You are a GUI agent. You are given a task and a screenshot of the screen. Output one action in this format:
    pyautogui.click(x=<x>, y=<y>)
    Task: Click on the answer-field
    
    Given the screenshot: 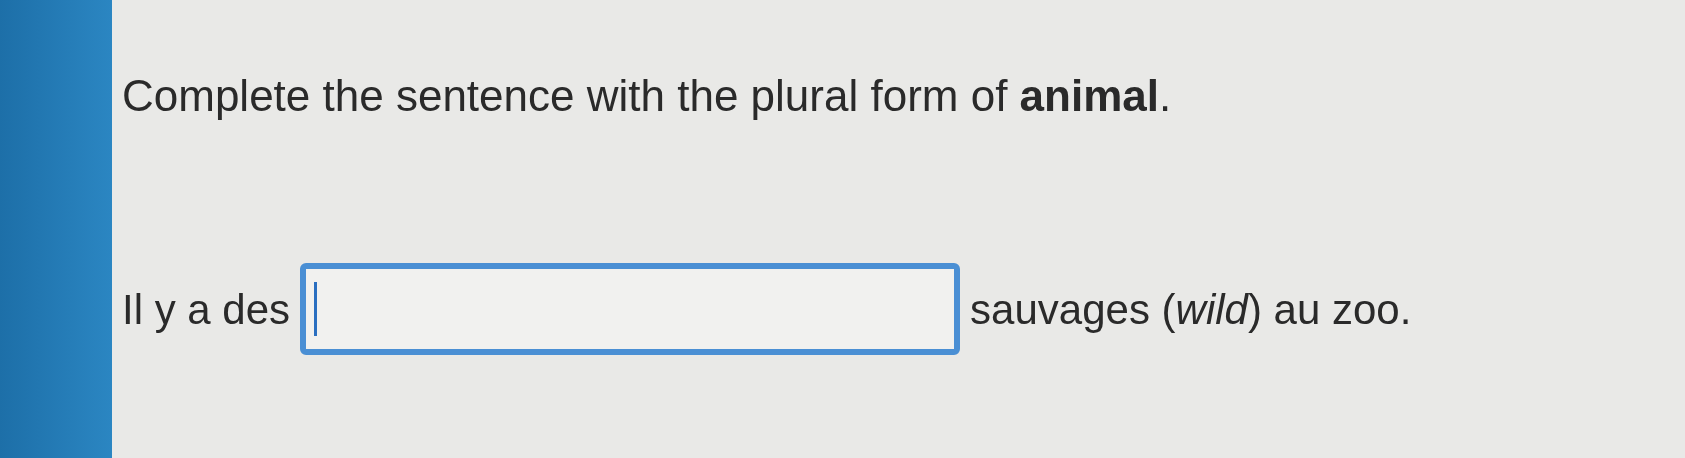 What is the action you would take?
    pyautogui.click(x=630, y=309)
    